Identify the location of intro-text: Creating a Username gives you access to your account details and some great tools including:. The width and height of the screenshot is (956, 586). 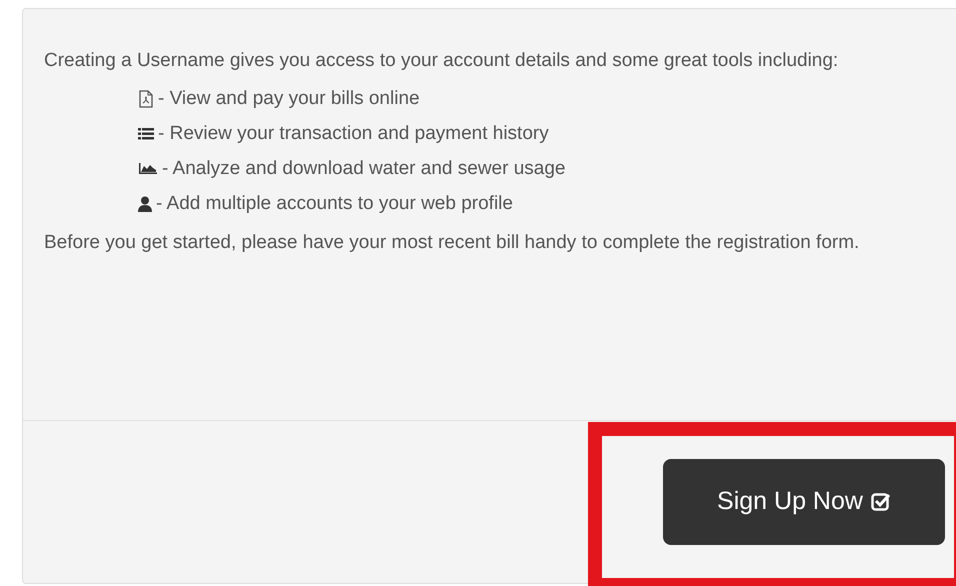
(442, 61).